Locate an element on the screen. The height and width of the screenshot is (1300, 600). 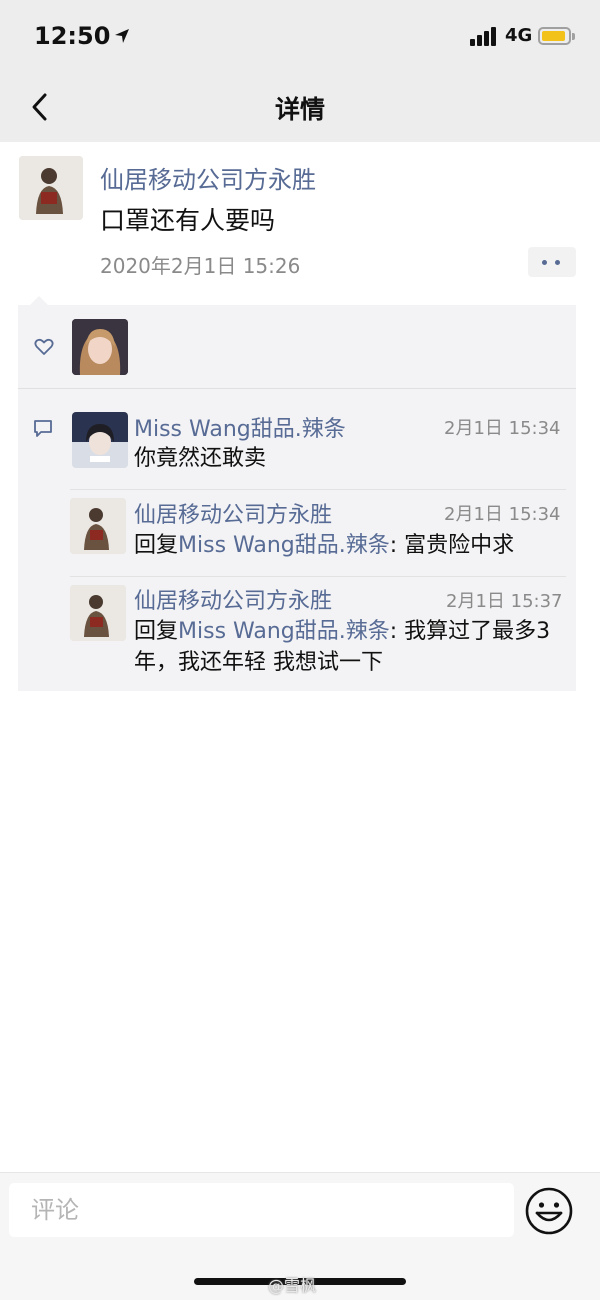
post-author: 仙居移动公司方永胜 is located at coordinates (208, 177).